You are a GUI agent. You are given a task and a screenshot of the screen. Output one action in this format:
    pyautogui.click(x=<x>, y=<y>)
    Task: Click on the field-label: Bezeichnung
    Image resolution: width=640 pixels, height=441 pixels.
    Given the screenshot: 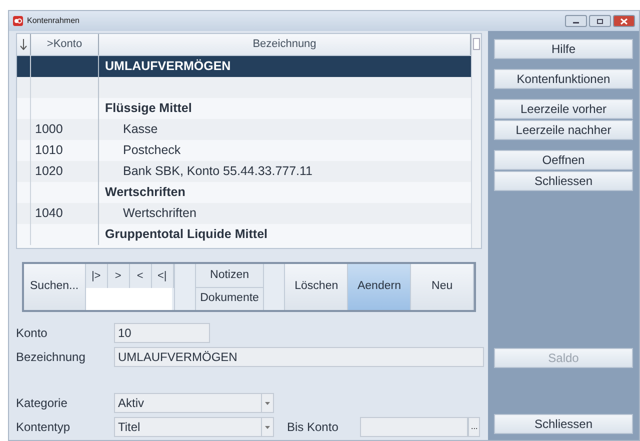 What is the action you would take?
    pyautogui.click(x=51, y=357)
    